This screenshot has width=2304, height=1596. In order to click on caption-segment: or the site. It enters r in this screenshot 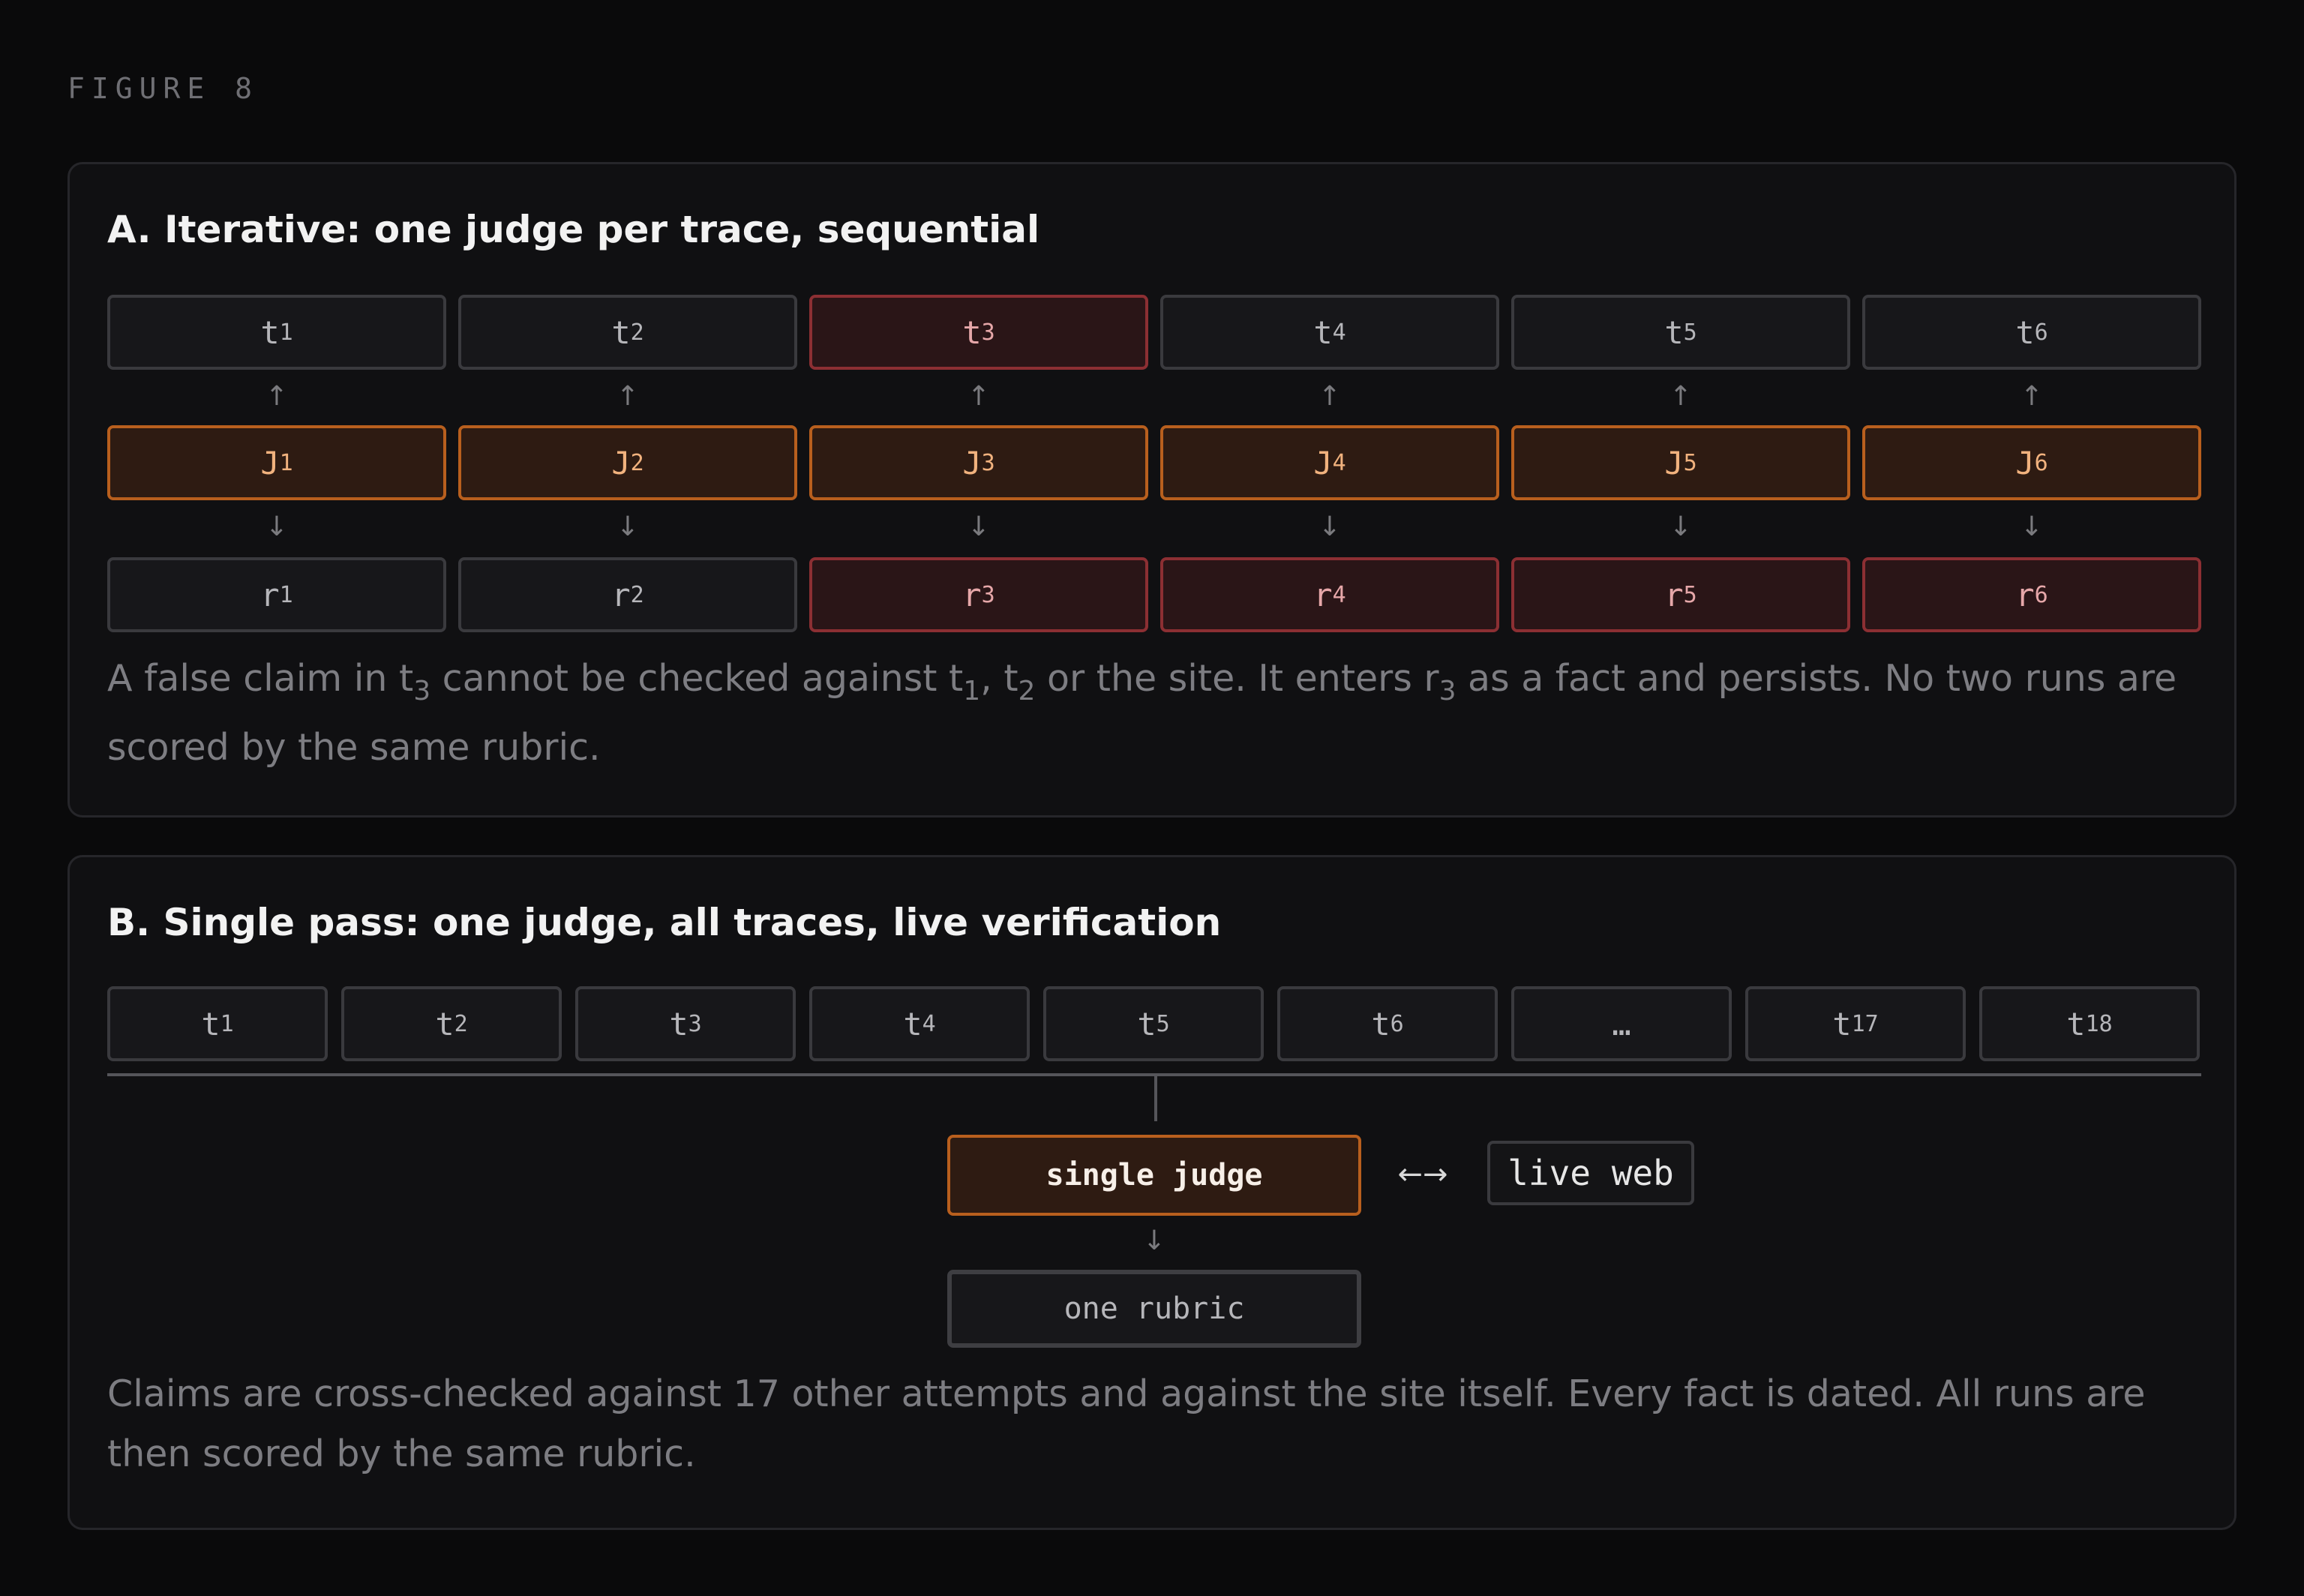, I will do `click(1237, 678)`.